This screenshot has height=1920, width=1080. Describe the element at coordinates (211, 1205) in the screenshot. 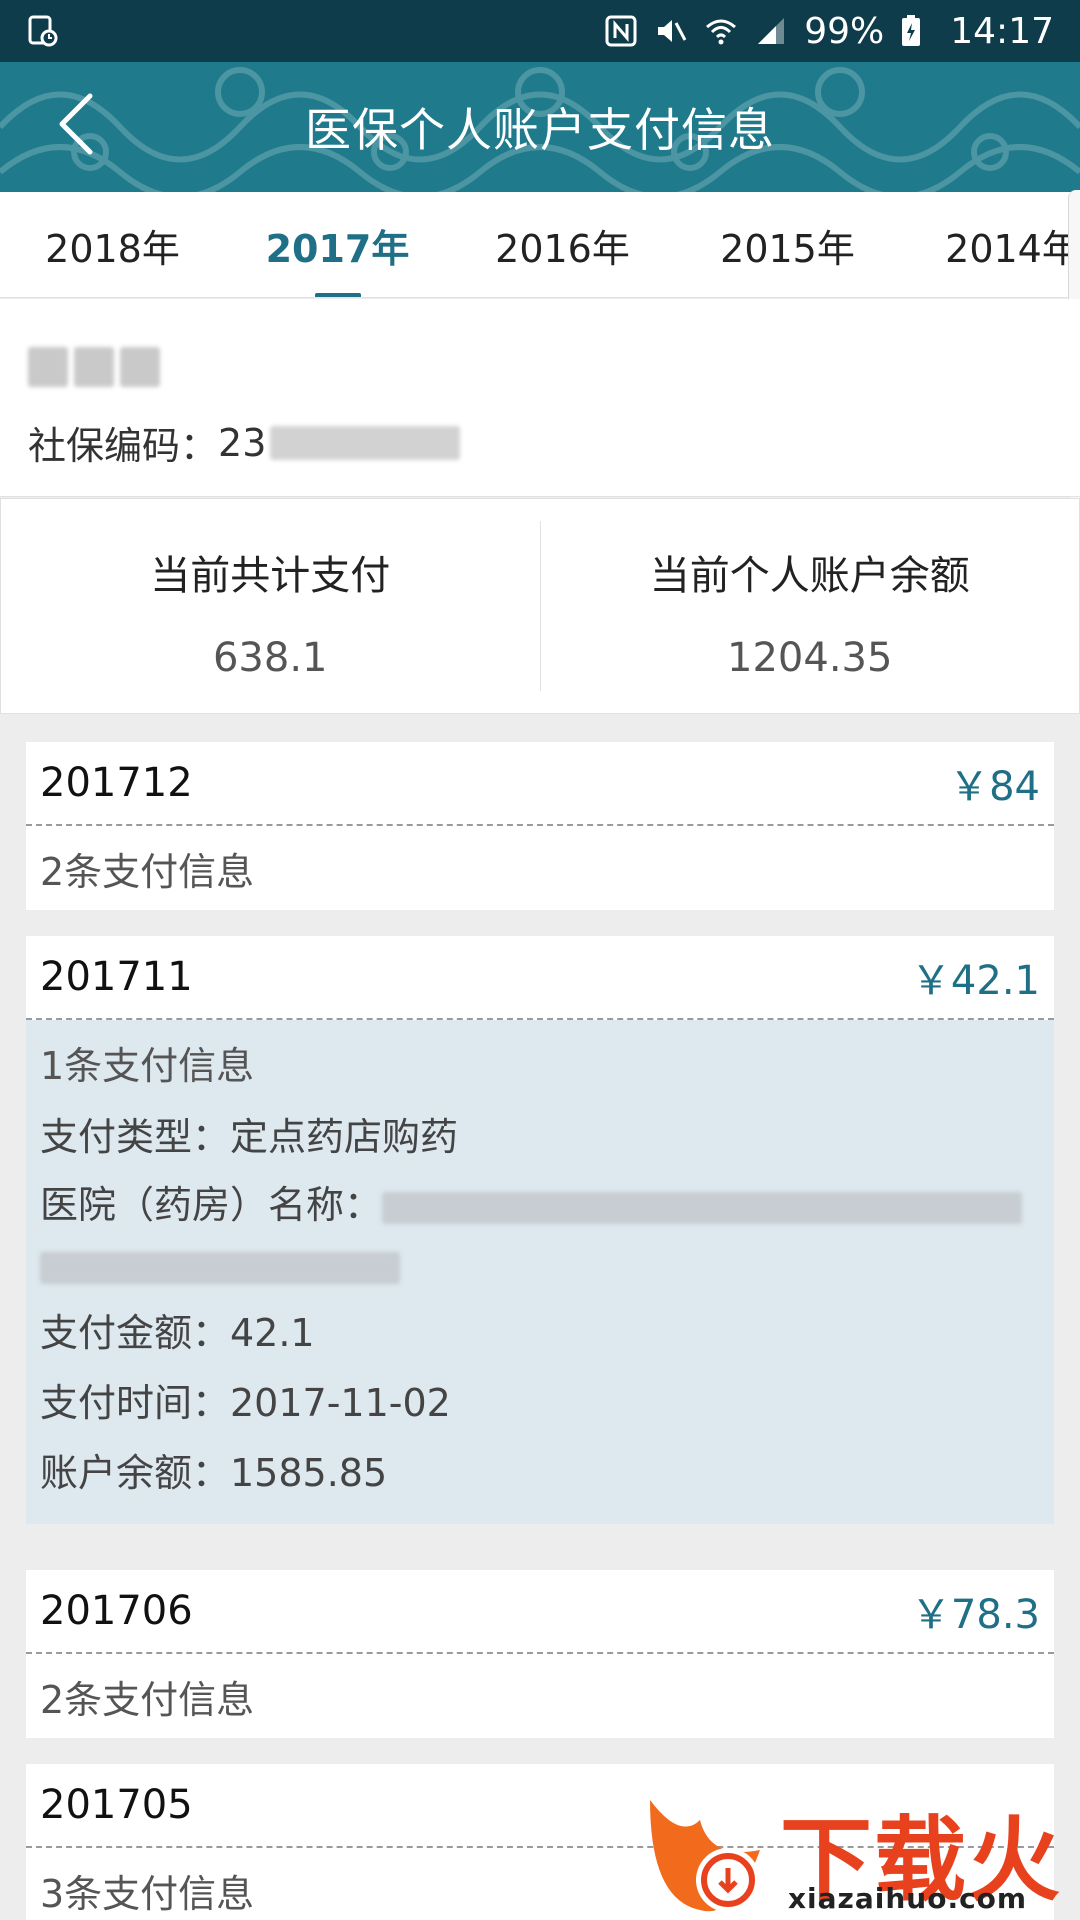

I see `hospital-name-label: 医院（药房）名称：` at that location.